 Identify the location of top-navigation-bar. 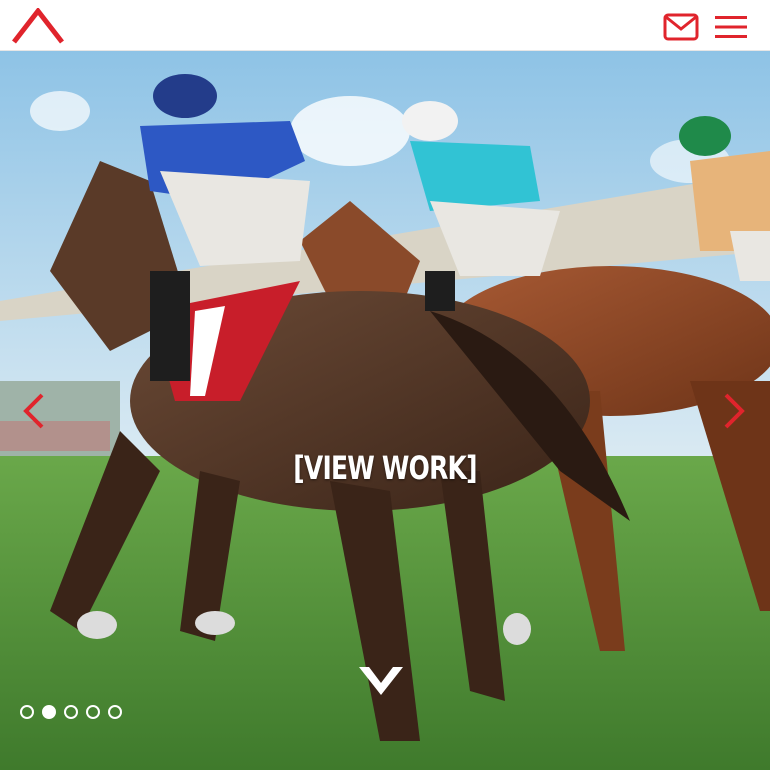
(385, 25).